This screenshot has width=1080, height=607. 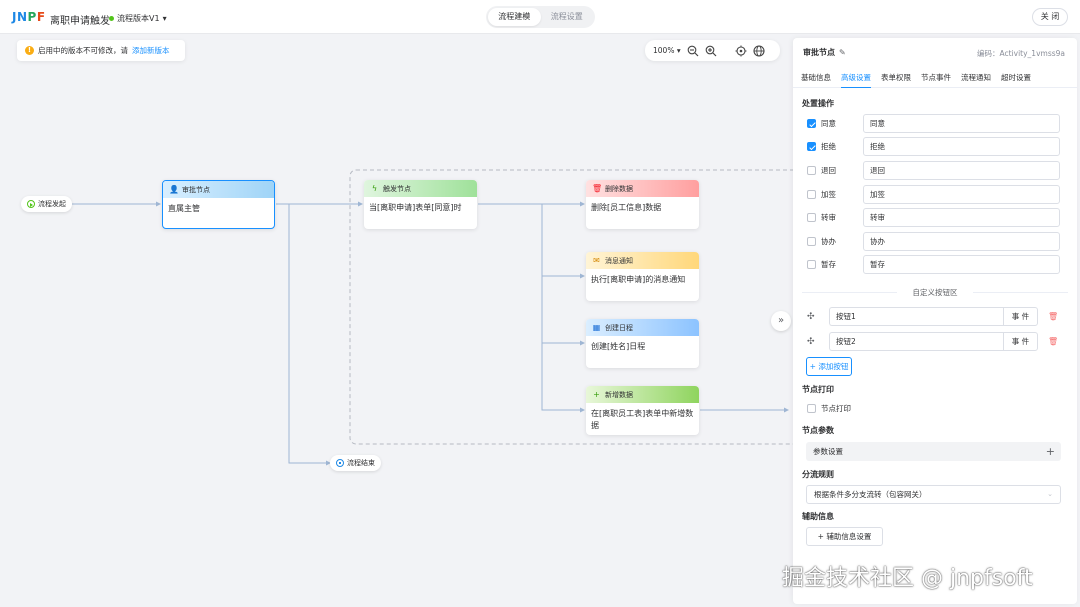 What do you see at coordinates (781, 321) in the screenshot?
I see `collapse-panel-button: »` at bounding box center [781, 321].